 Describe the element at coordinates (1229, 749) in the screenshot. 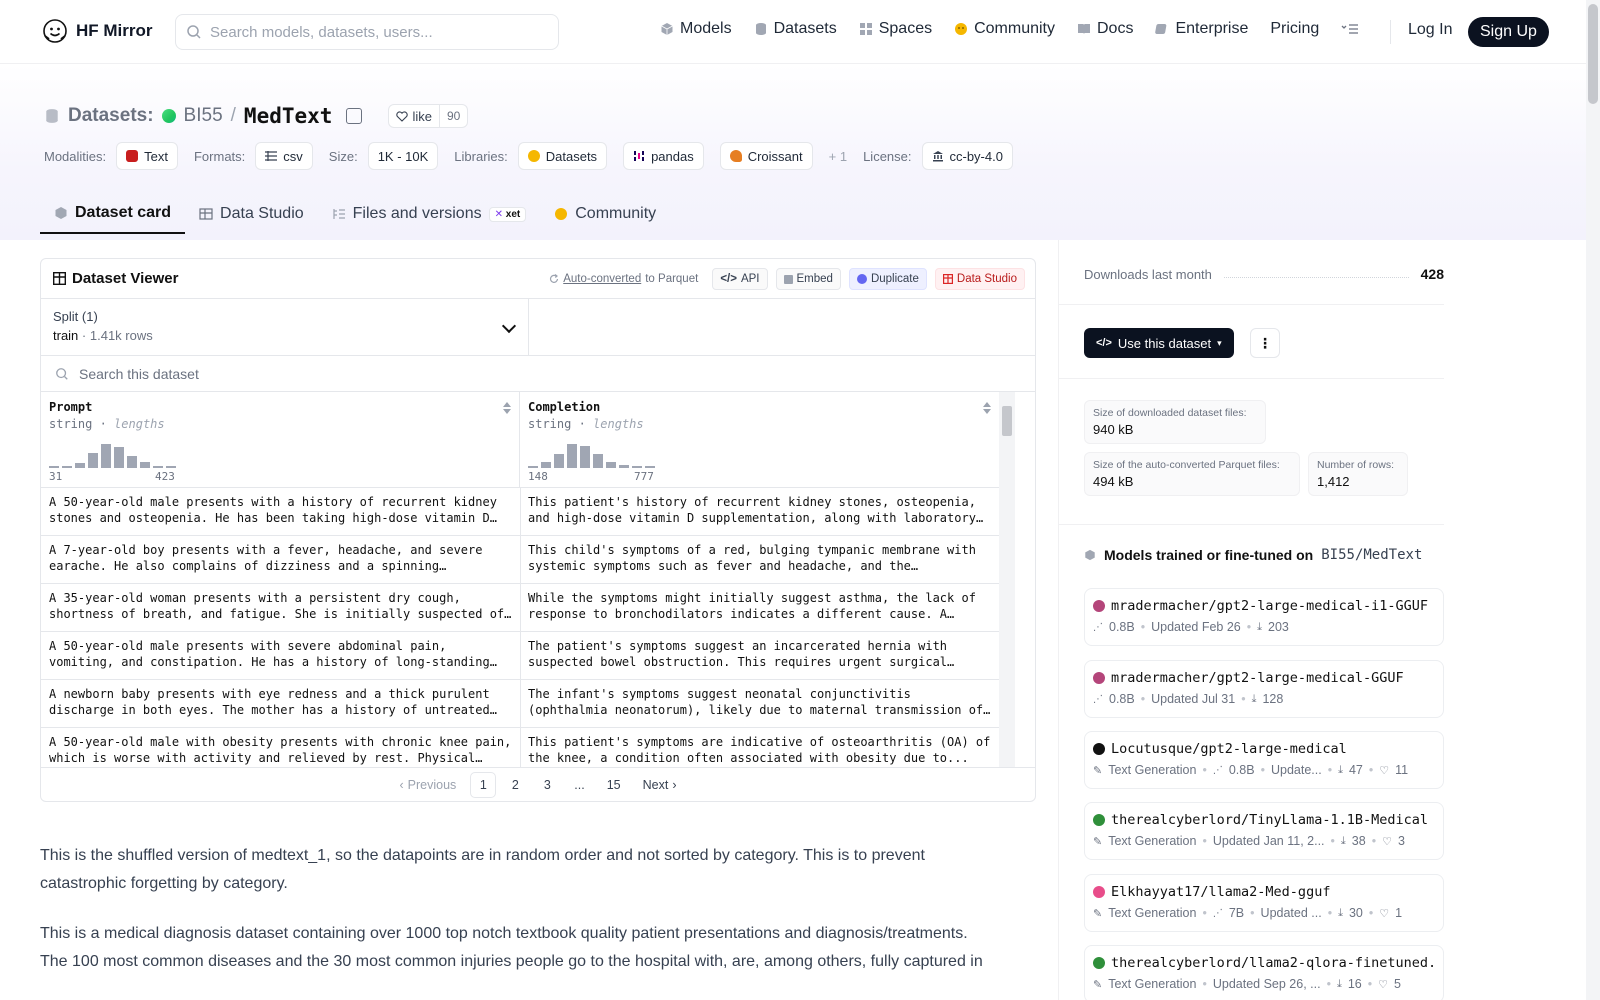

I see `model-name: Locutusque/gpt2-large-medical` at that location.